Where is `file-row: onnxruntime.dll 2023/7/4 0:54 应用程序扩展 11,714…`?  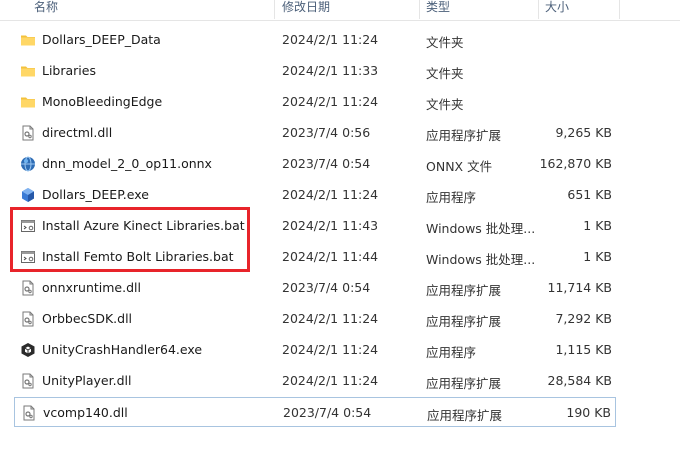 file-row: onnxruntime.dll 2023/7/4 0:54 应用程序扩展 11,714… is located at coordinates (315, 288).